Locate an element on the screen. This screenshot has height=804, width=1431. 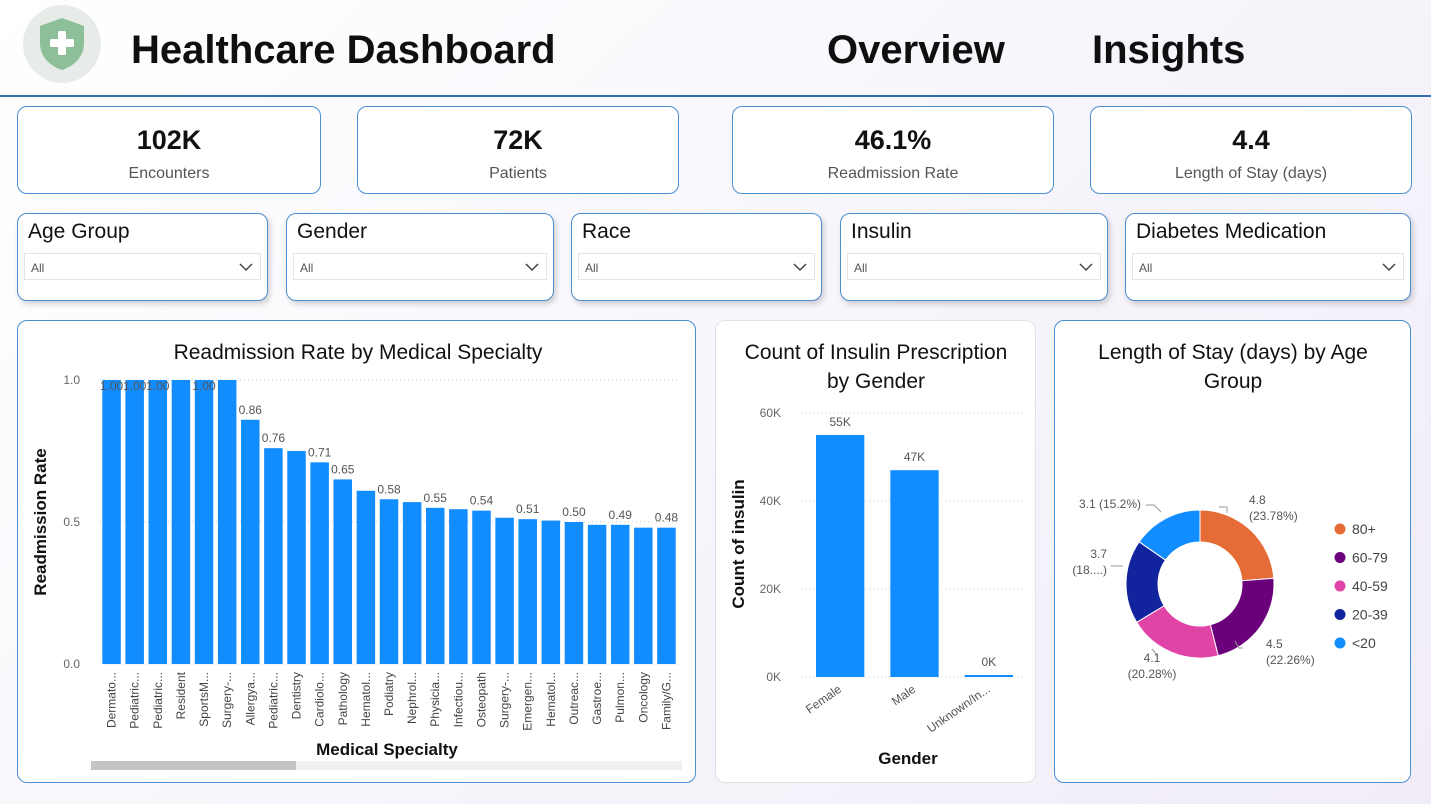
x-tick-label: Dentistry is located at coordinates (297, 695).